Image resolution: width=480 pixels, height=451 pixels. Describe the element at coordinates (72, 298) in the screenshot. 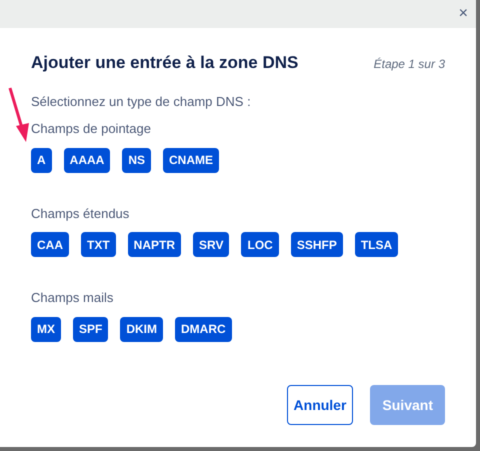

I see `group-label: Champs mails` at that location.